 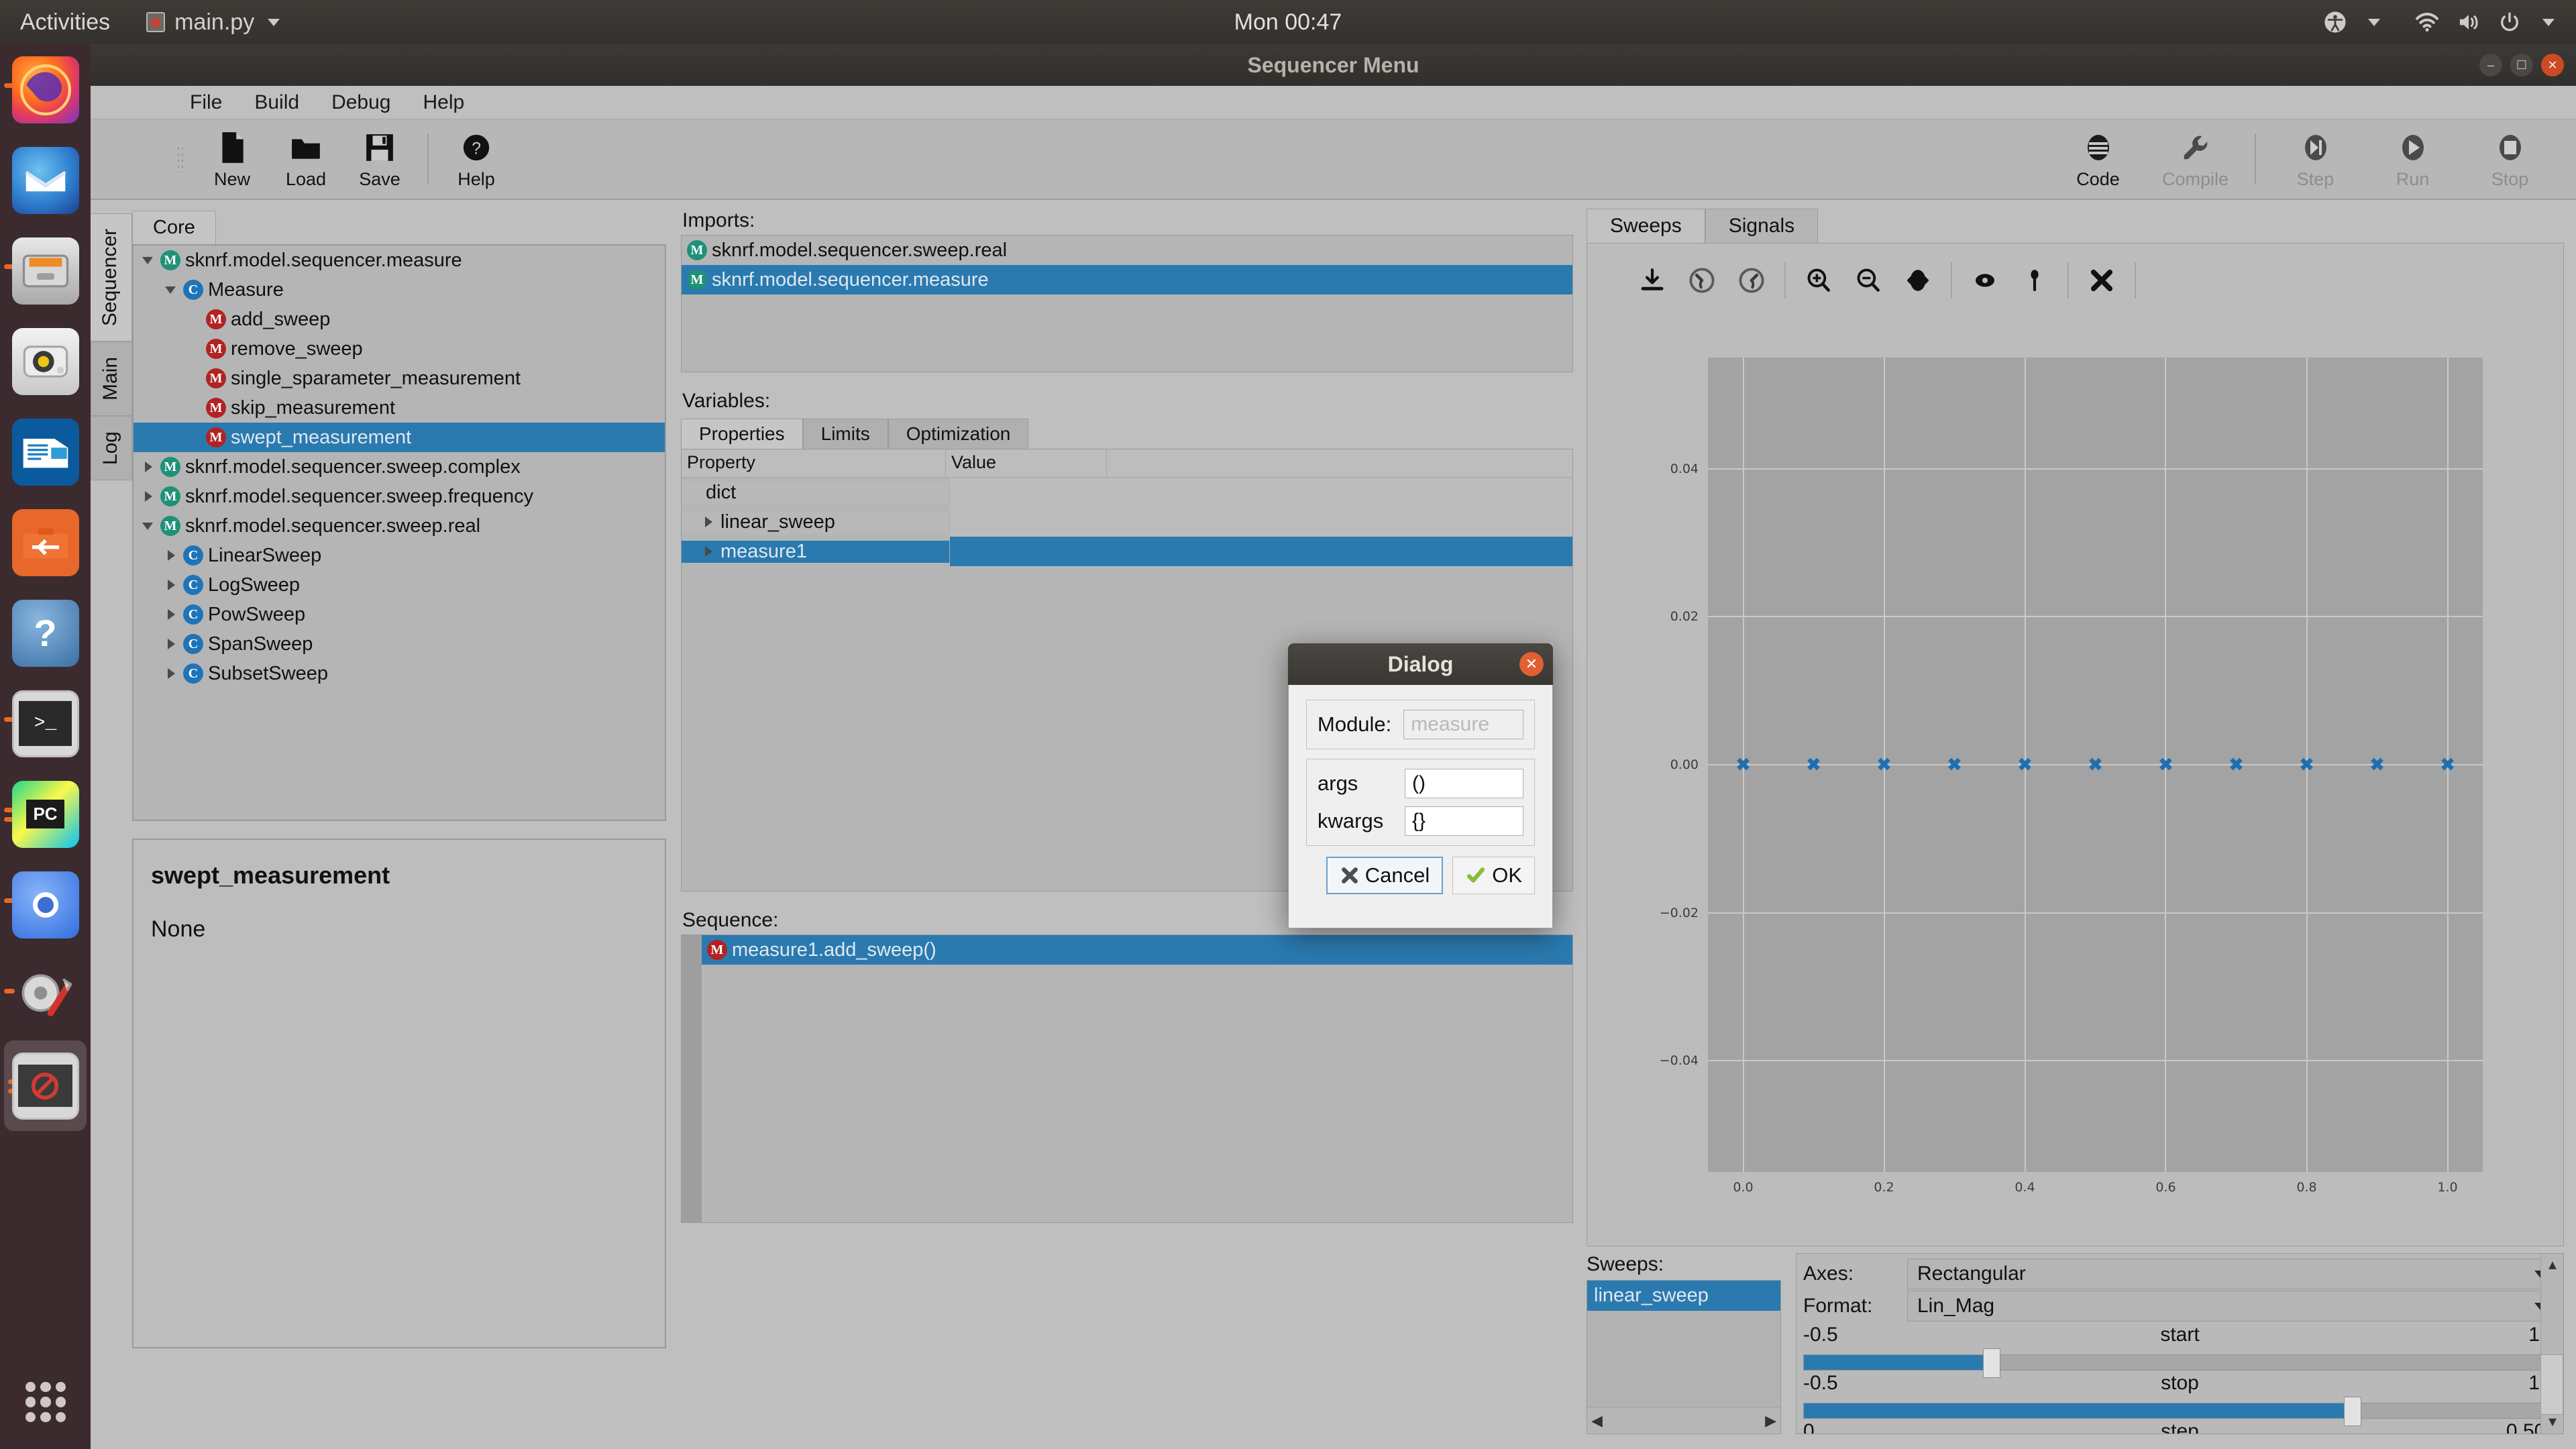 What do you see at coordinates (443, 102) in the screenshot?
I see `menu-help: Help` at bounding box center [443, 102].